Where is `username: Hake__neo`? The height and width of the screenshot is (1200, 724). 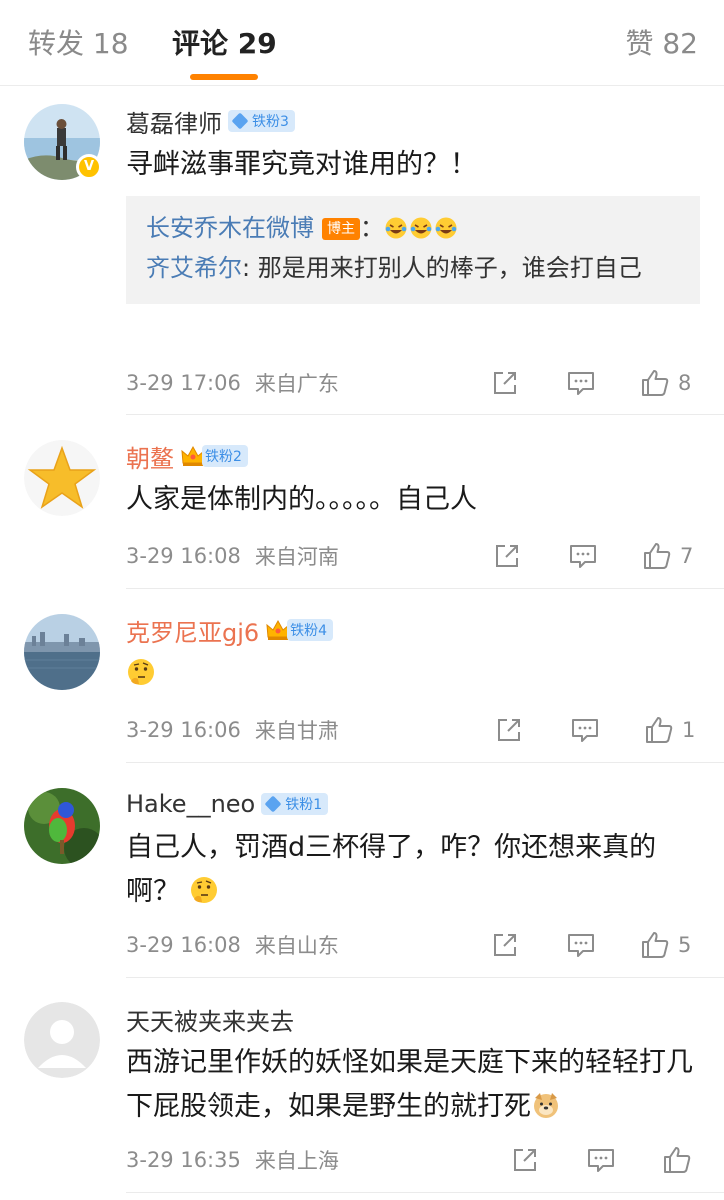 username: Hake__neo is located at coordinates (190, 804).